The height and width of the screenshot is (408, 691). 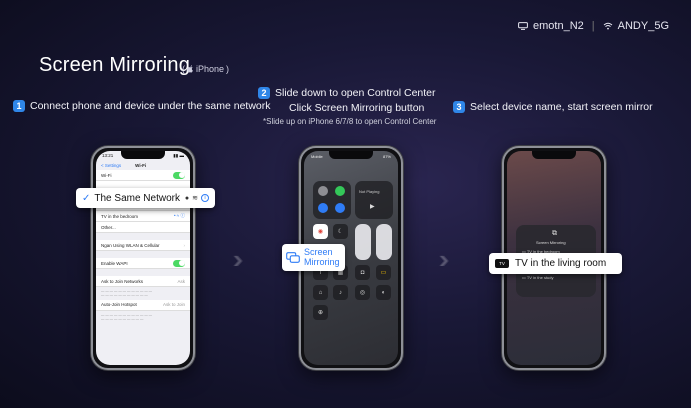 I want to click on mirror-device-name: TV in the study, so click(x=540, y=277).